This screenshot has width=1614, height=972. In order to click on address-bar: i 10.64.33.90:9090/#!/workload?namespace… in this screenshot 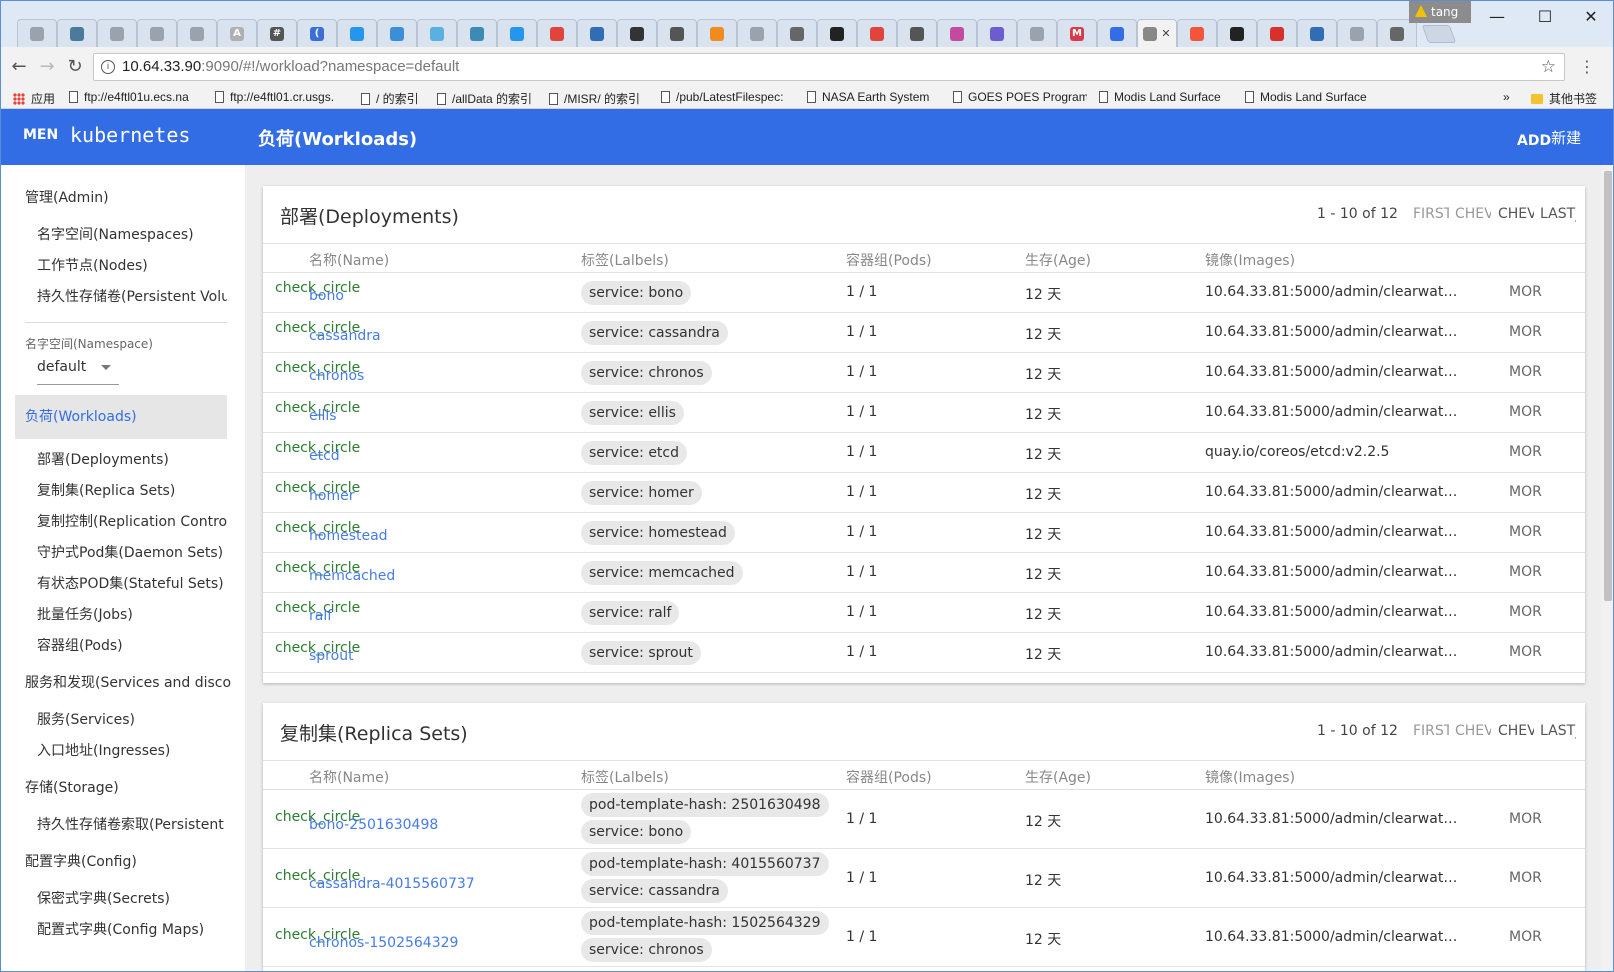, I will do `click(829, 67)`.